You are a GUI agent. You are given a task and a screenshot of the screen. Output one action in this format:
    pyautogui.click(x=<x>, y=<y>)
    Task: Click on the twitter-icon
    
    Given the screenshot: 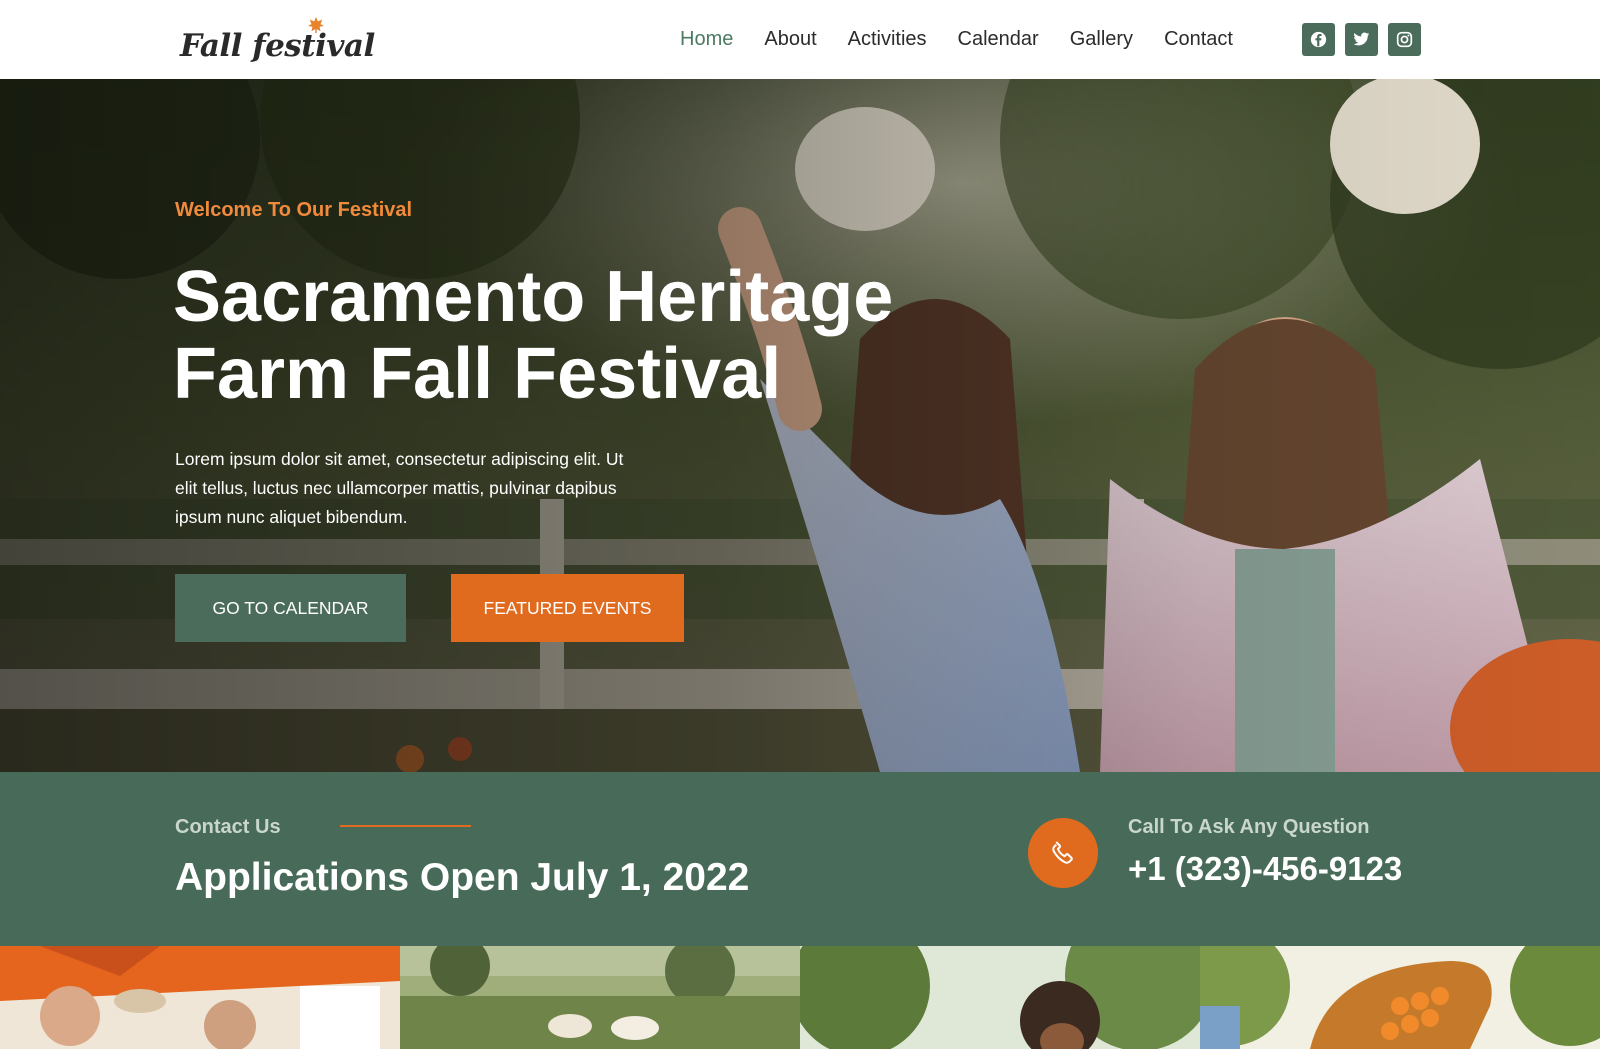 What is the action you would take?
    pyautogui.click(x=1361, y=39)
    